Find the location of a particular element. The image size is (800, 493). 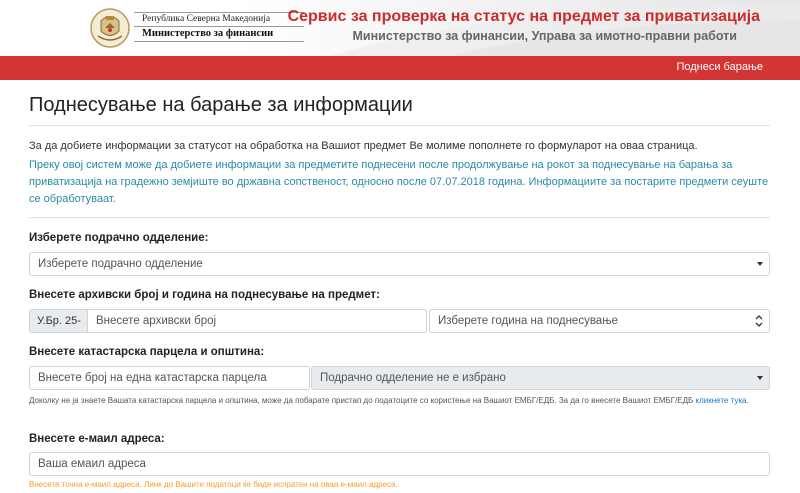

department-select-value: Изберете подрачно одделение is located at coordinates (120, 264).